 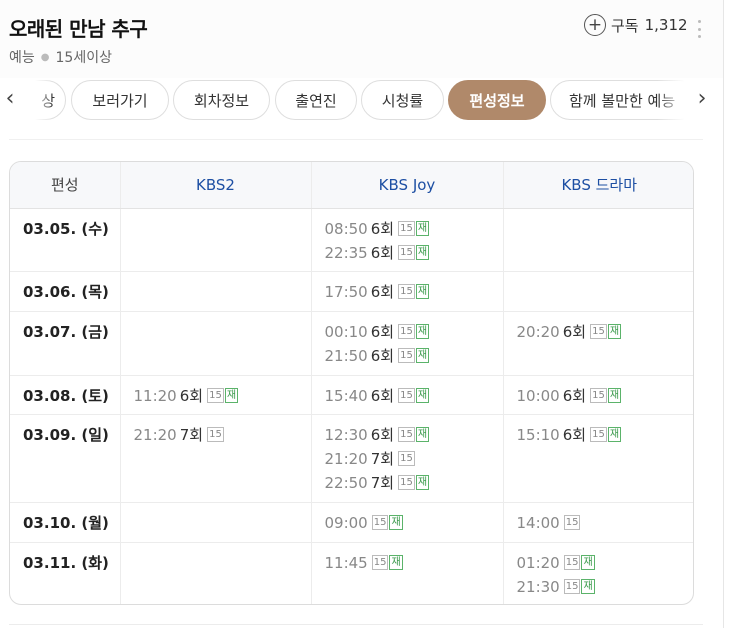 What do you see at coordinates (65, 394) in the screenshot?
I see `date-cell: 03.08. (토)` at bounding box center [65, 394].